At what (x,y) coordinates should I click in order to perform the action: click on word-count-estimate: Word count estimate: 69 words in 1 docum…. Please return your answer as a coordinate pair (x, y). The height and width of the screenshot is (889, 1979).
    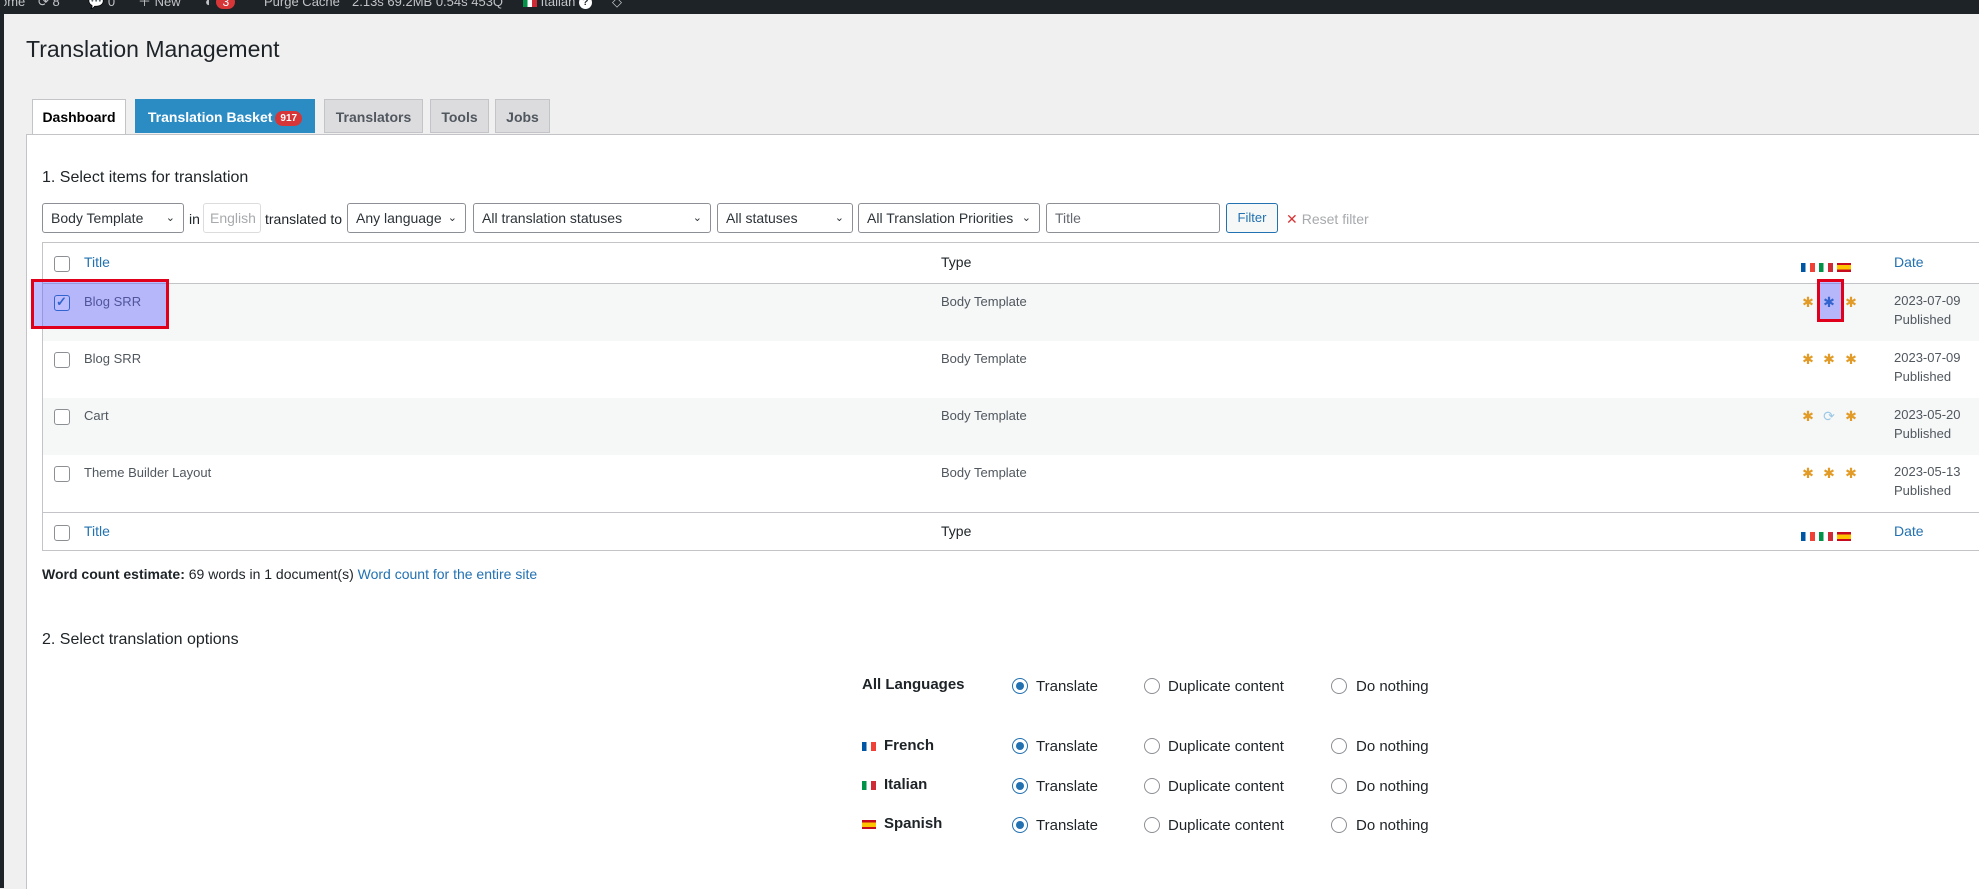
    Looking at the image, I should click on (290, 574).